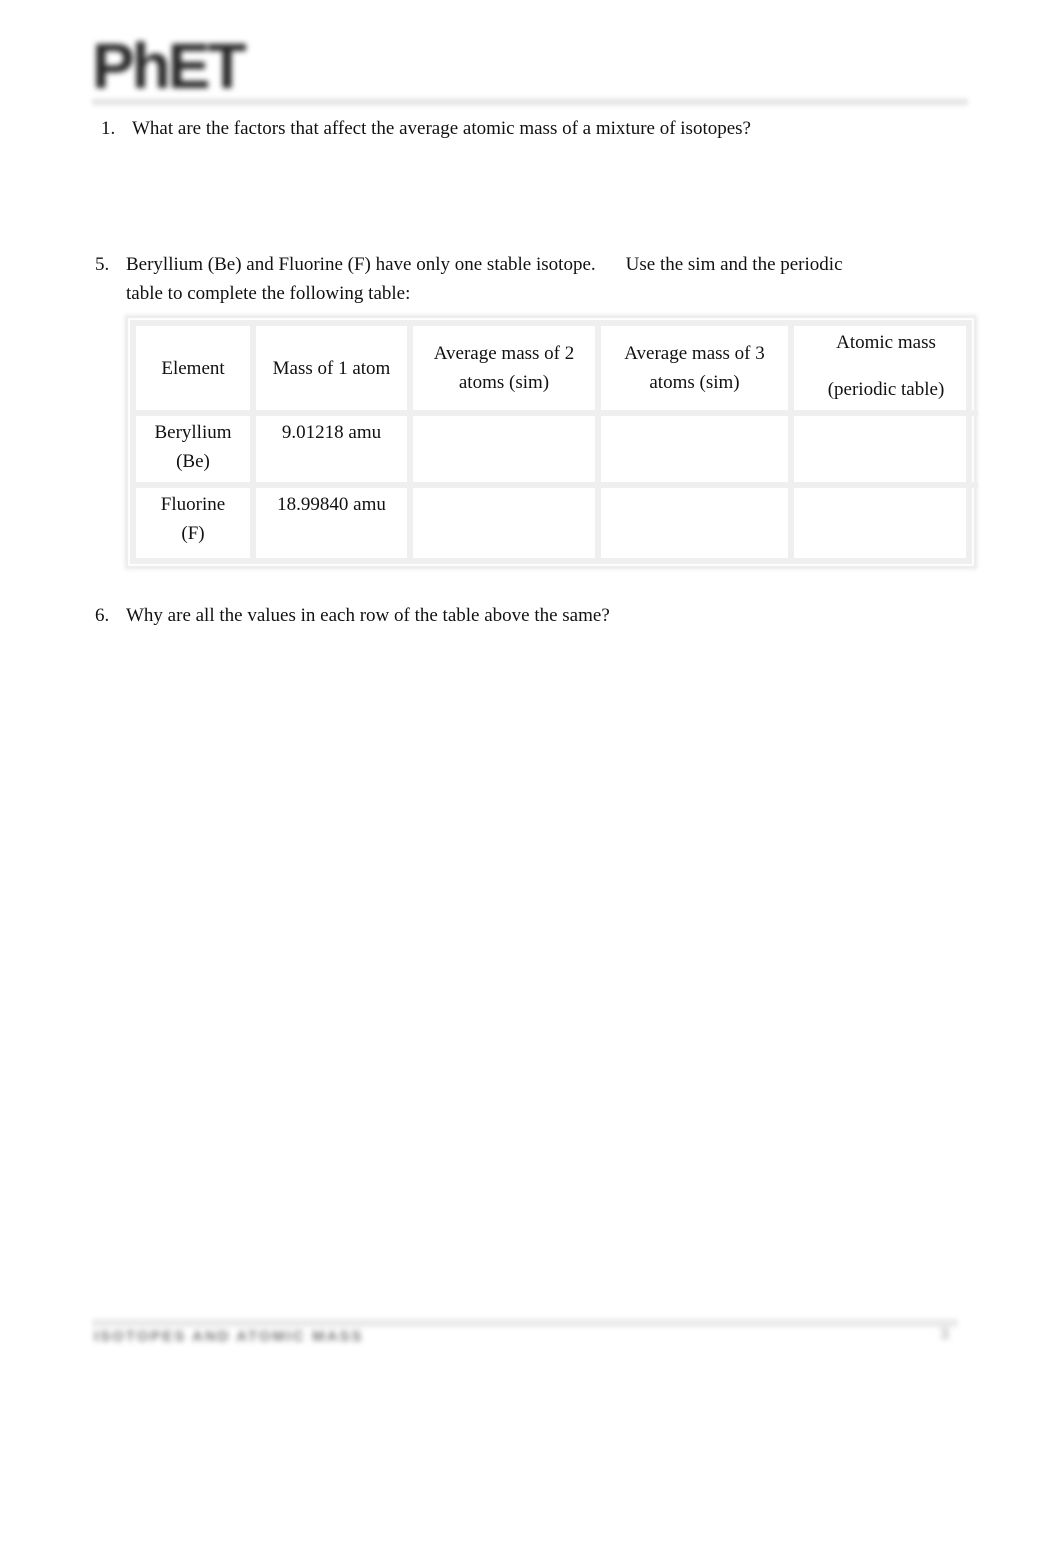 This screenshot has width=1062, height=1561. I want to click on table-row-fluorine-mass1: 18.99840 amu, so click(334, 524).